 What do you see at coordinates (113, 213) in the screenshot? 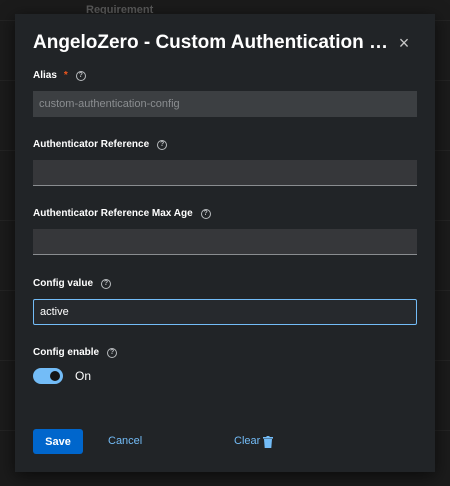
I see `authenticator-reference-max-age-label-text: Authenticator Reference Max Age` at bounding box center [113, 213].